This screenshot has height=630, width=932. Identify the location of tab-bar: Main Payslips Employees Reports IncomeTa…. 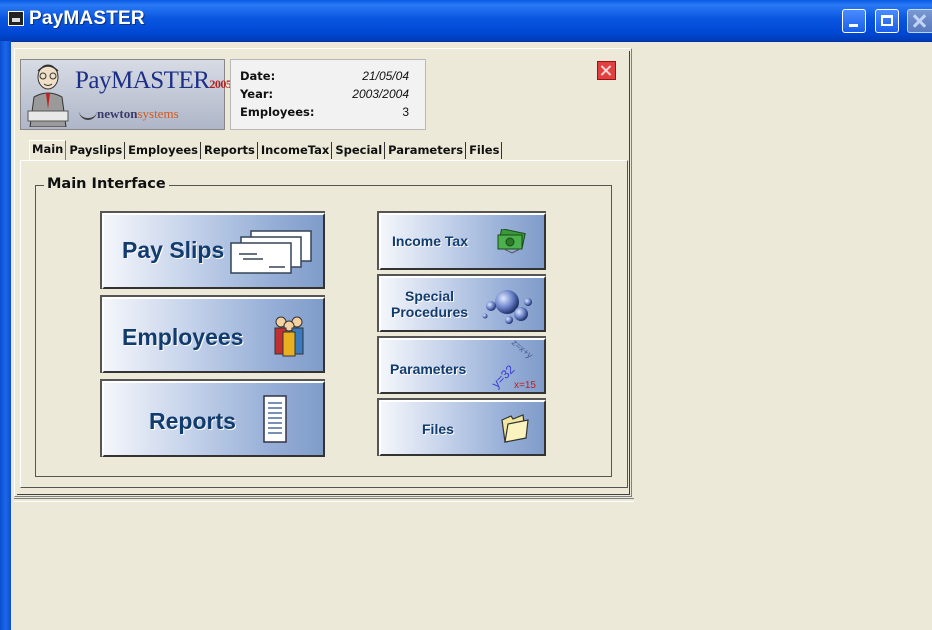
(266, 150).